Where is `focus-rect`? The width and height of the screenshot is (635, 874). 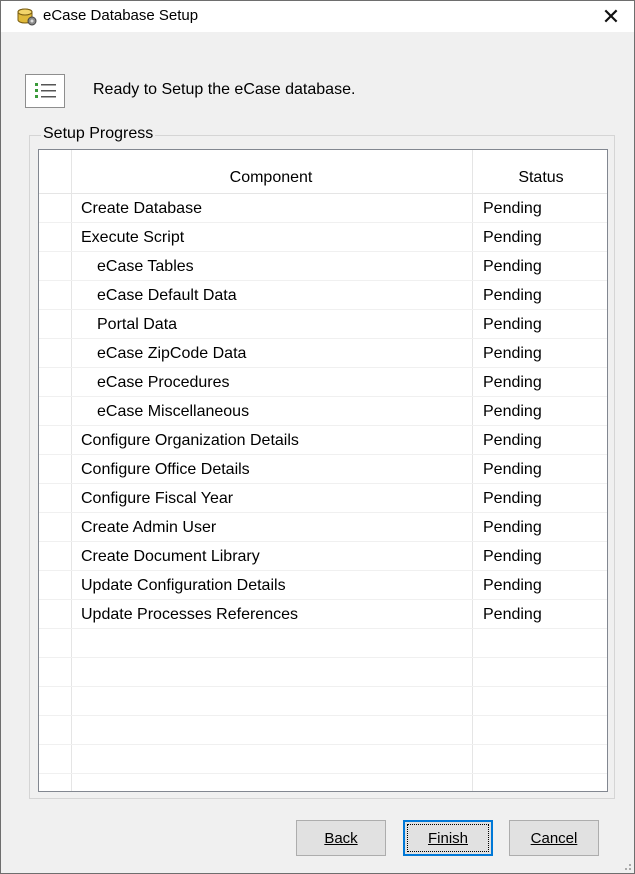 focus-rect is located at coordinates (448, 838).